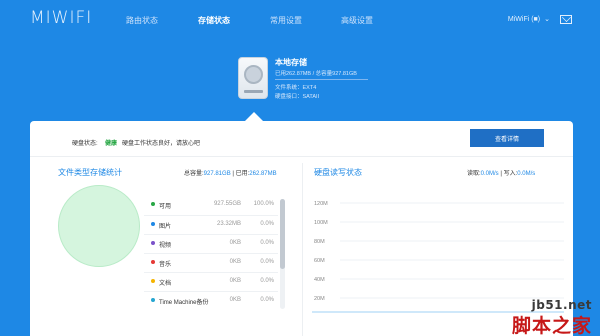 This screenshot has height=336, width=600. What do you see at coordinates (321, 204) in the screenshot?
I see `io-tick-label: 120M` at bounding box center [321, 204].